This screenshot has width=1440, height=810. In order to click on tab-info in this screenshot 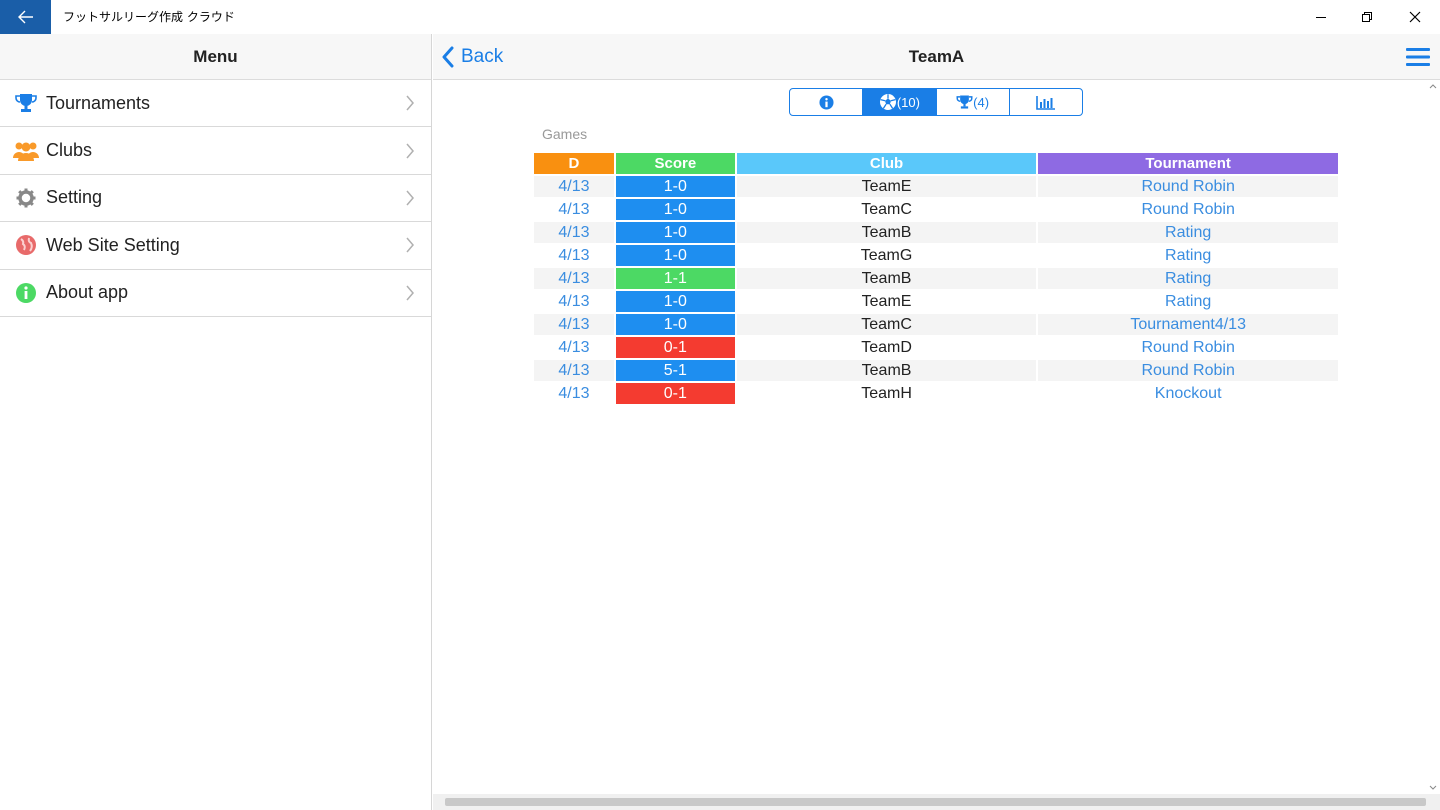, I will do `click(827, 102)`.